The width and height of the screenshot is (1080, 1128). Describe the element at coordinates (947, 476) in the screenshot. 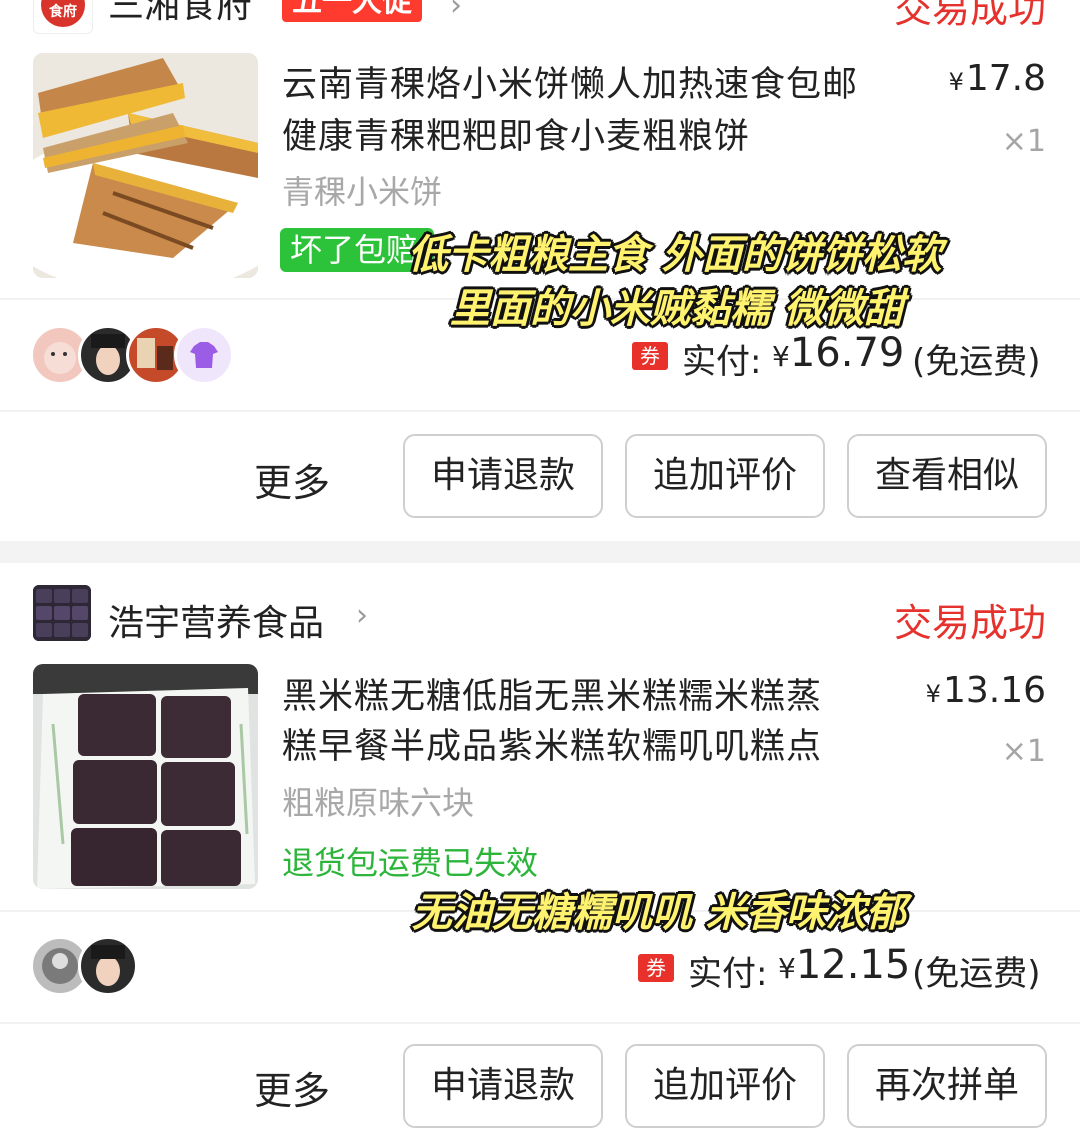

I see `view-similar-button: 查看相似` at that location.